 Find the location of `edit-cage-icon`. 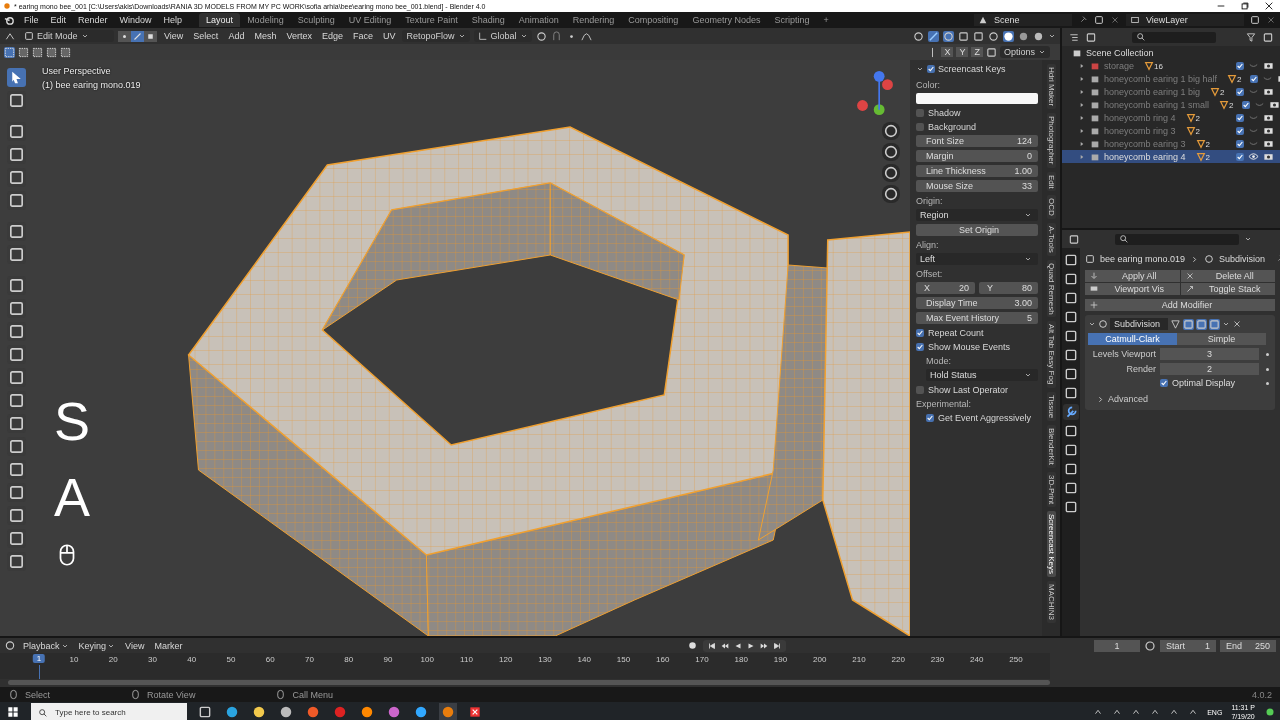

edit-cage-icon is located at coordinates (1175, 324).